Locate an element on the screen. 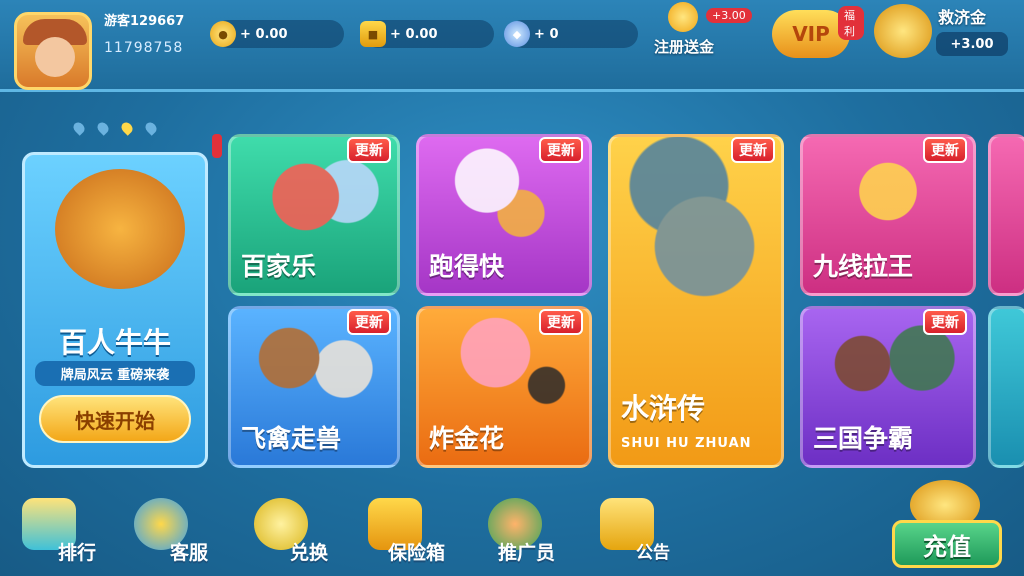  nav-exchange: 兑换 is located at coordinates (299, 532).